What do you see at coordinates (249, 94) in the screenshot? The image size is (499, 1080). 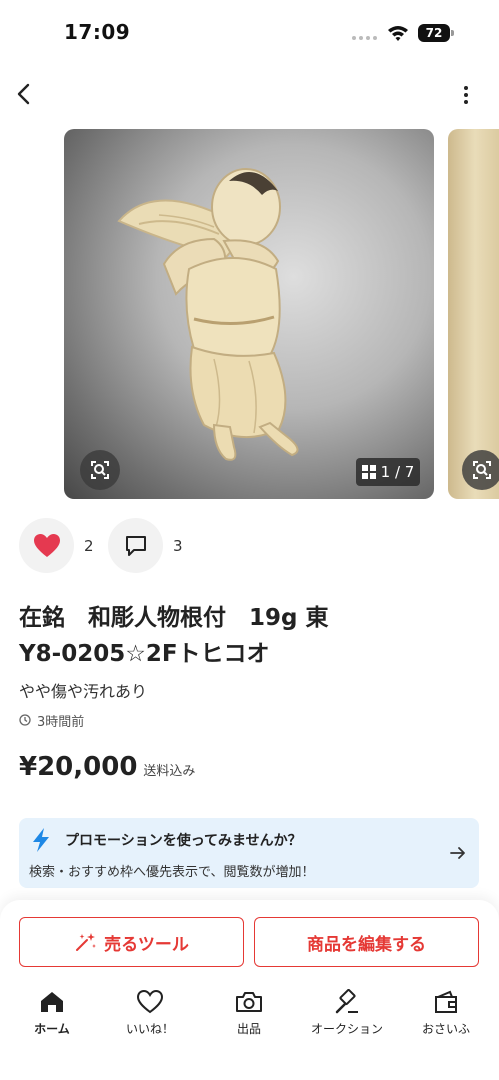 I see `nav-bar` at bounding box center [249, 94].